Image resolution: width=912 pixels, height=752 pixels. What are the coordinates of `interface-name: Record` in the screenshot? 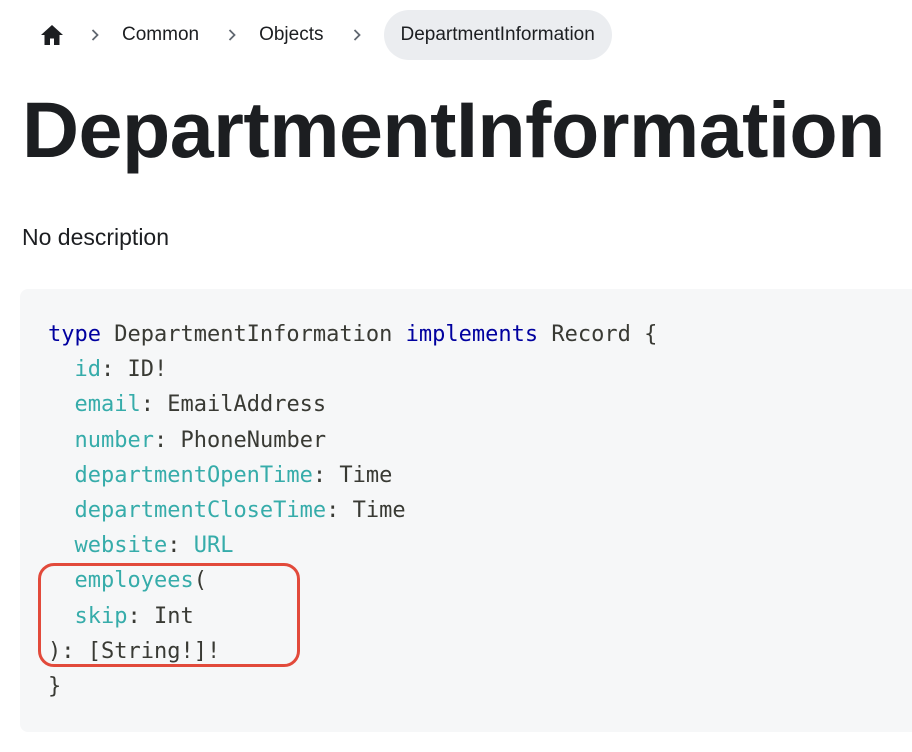 It's located at (591, 334).